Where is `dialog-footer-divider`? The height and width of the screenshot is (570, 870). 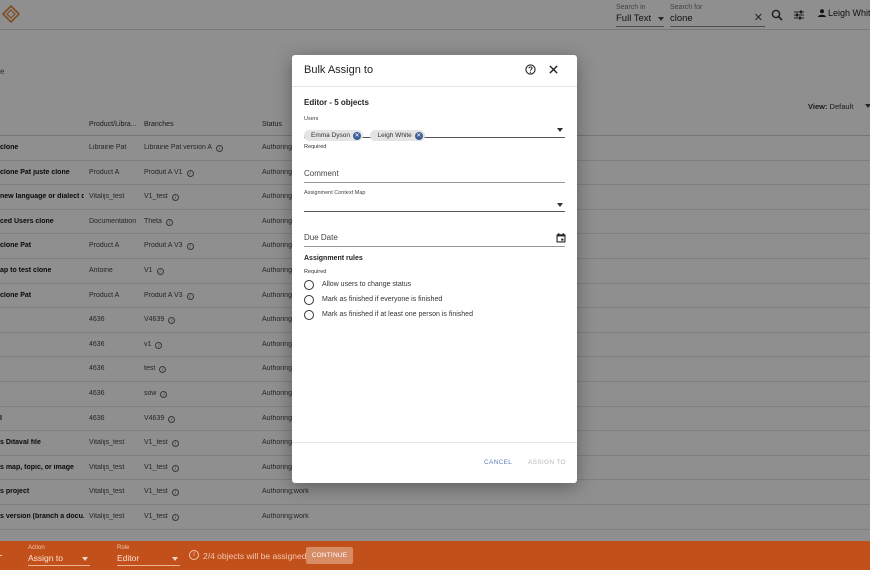
dialog-footer-divider is located at coordinates (434, 442).